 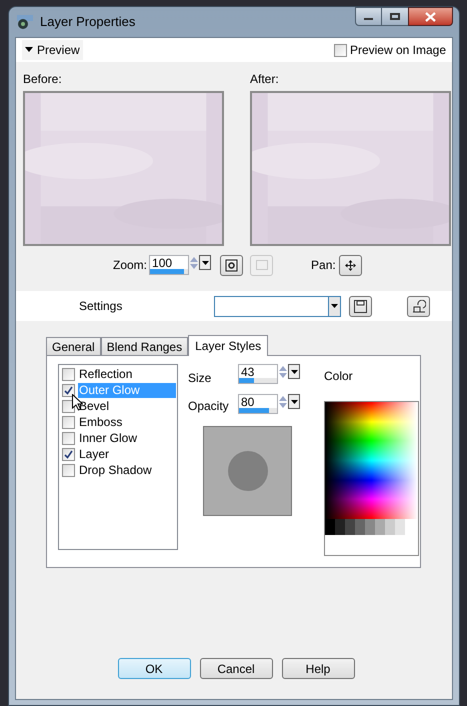 I want to click on preview-checkbox, so click(x=340, y=50).